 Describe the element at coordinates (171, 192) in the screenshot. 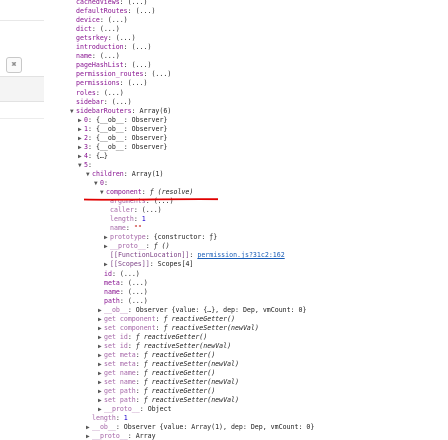

I see `property-value: ƒ (resolve)` at that location.